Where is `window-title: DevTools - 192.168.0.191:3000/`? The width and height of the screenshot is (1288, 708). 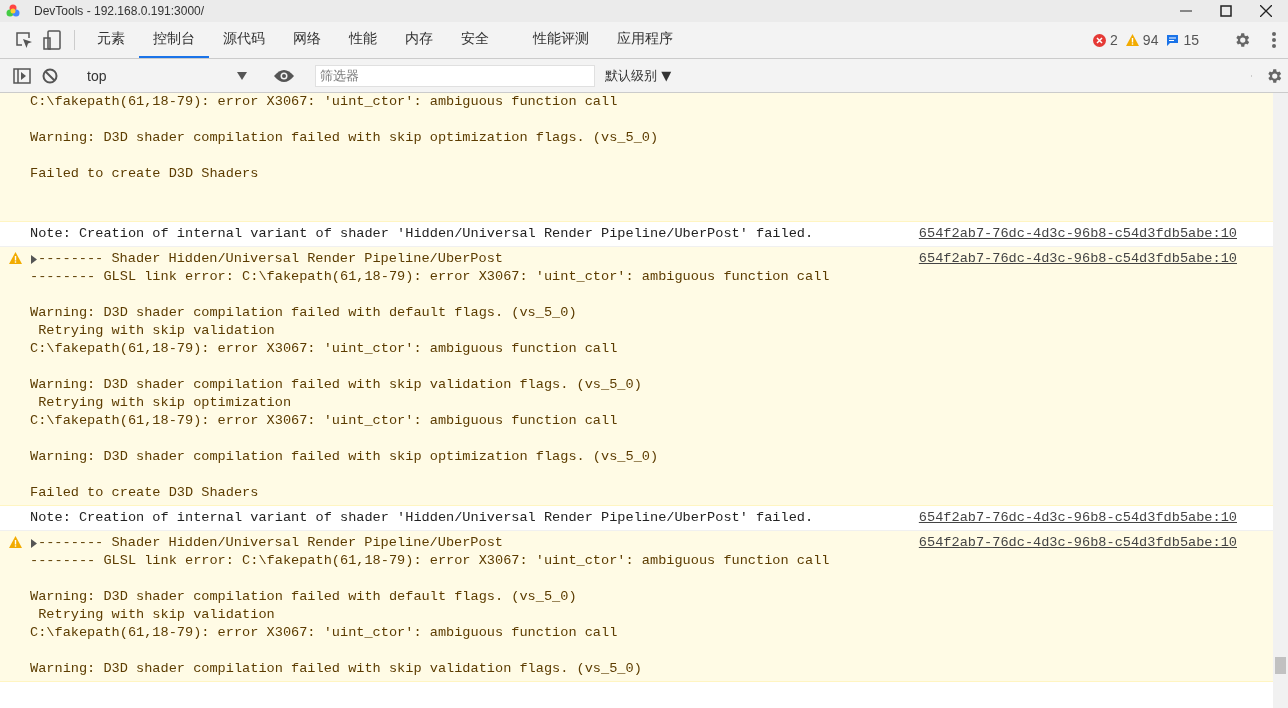
window-title: DevTools - 192.168.0.191:3000/ is located at coordinates (120, 11).